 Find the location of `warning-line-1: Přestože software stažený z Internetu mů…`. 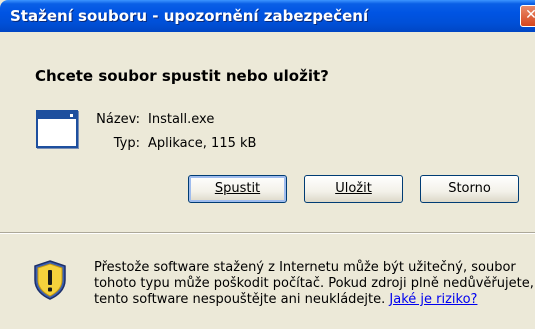

warning-line-1: Přestože software stažený z Internetu mů… is located at coordinates (305, 267).